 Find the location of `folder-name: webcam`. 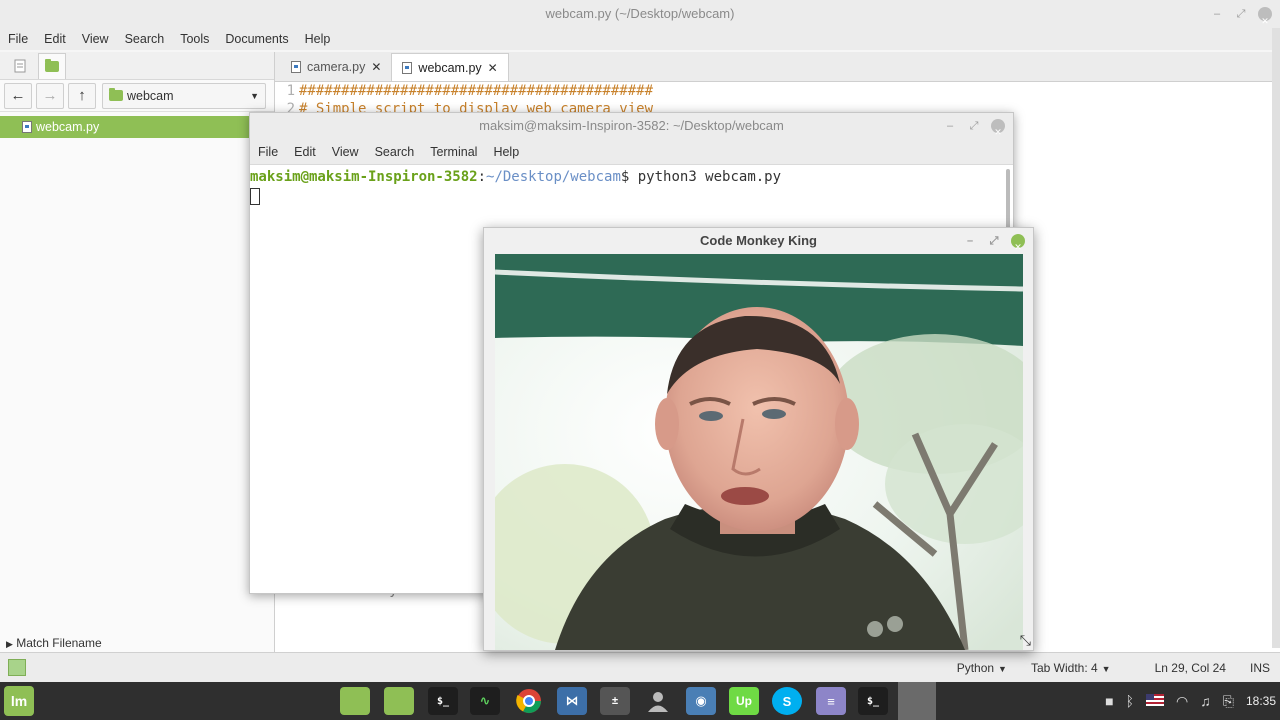

folder-name: webcam is located at coordinates (150, 95).